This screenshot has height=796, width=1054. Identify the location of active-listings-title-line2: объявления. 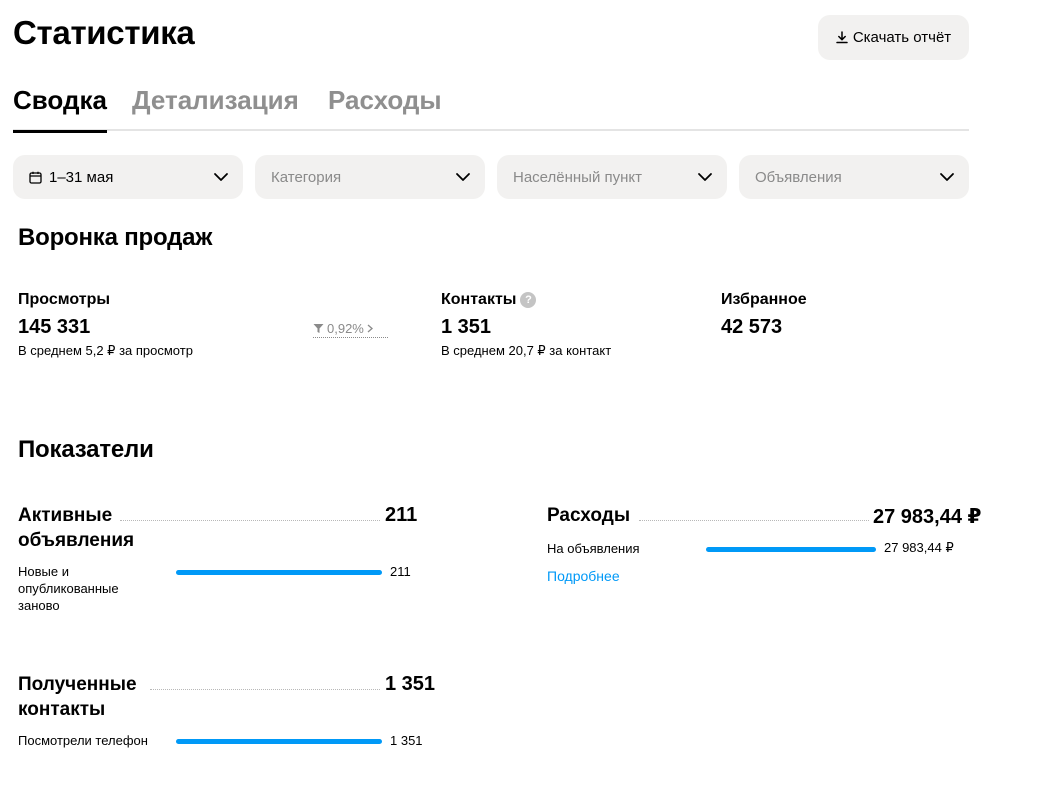
(76, 540).